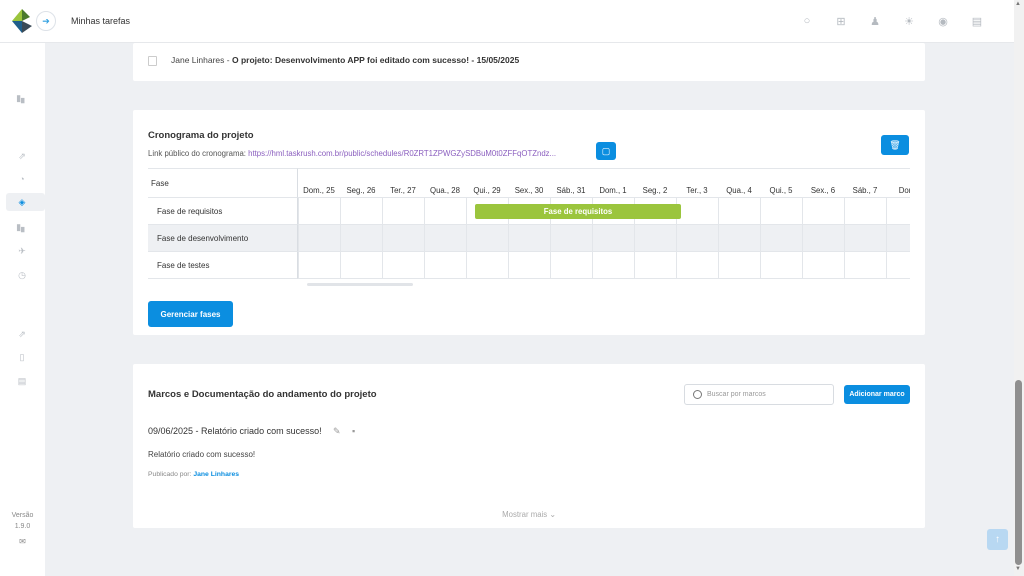 This screenshot has width=1024, height=576. What do you see at coordinates (22, 309) in the screenshot?
I see `sidebar: ▮▖ ⇗ ◔ ◈ ▮▖ ✈ ◷ ⇗ ▯ ▤ Versão 1.9.0 ✉` at bounding box center [22, 309].